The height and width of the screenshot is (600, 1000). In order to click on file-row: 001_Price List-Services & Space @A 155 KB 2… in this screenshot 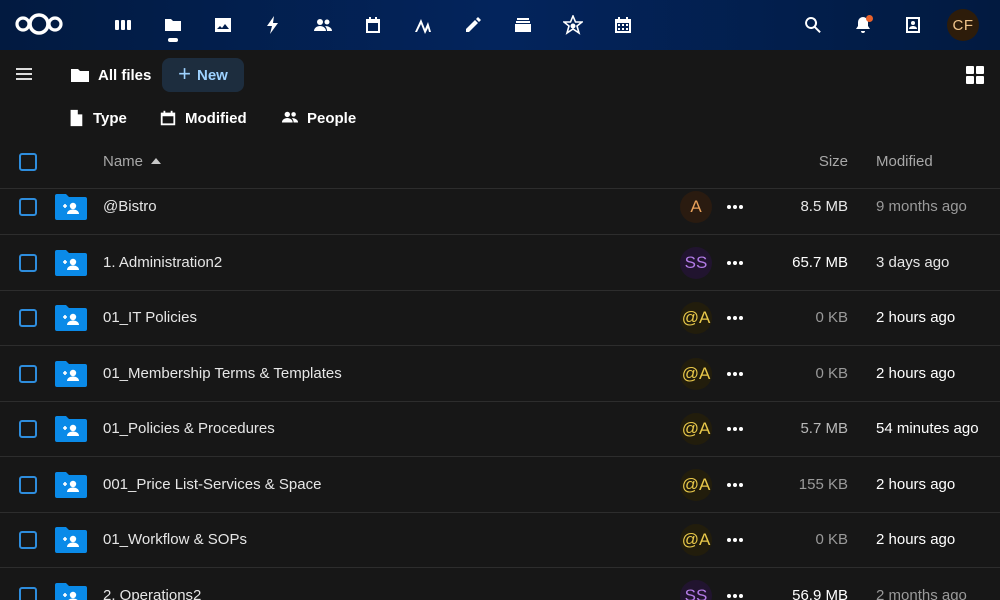, I will do `click(500, 485)`.